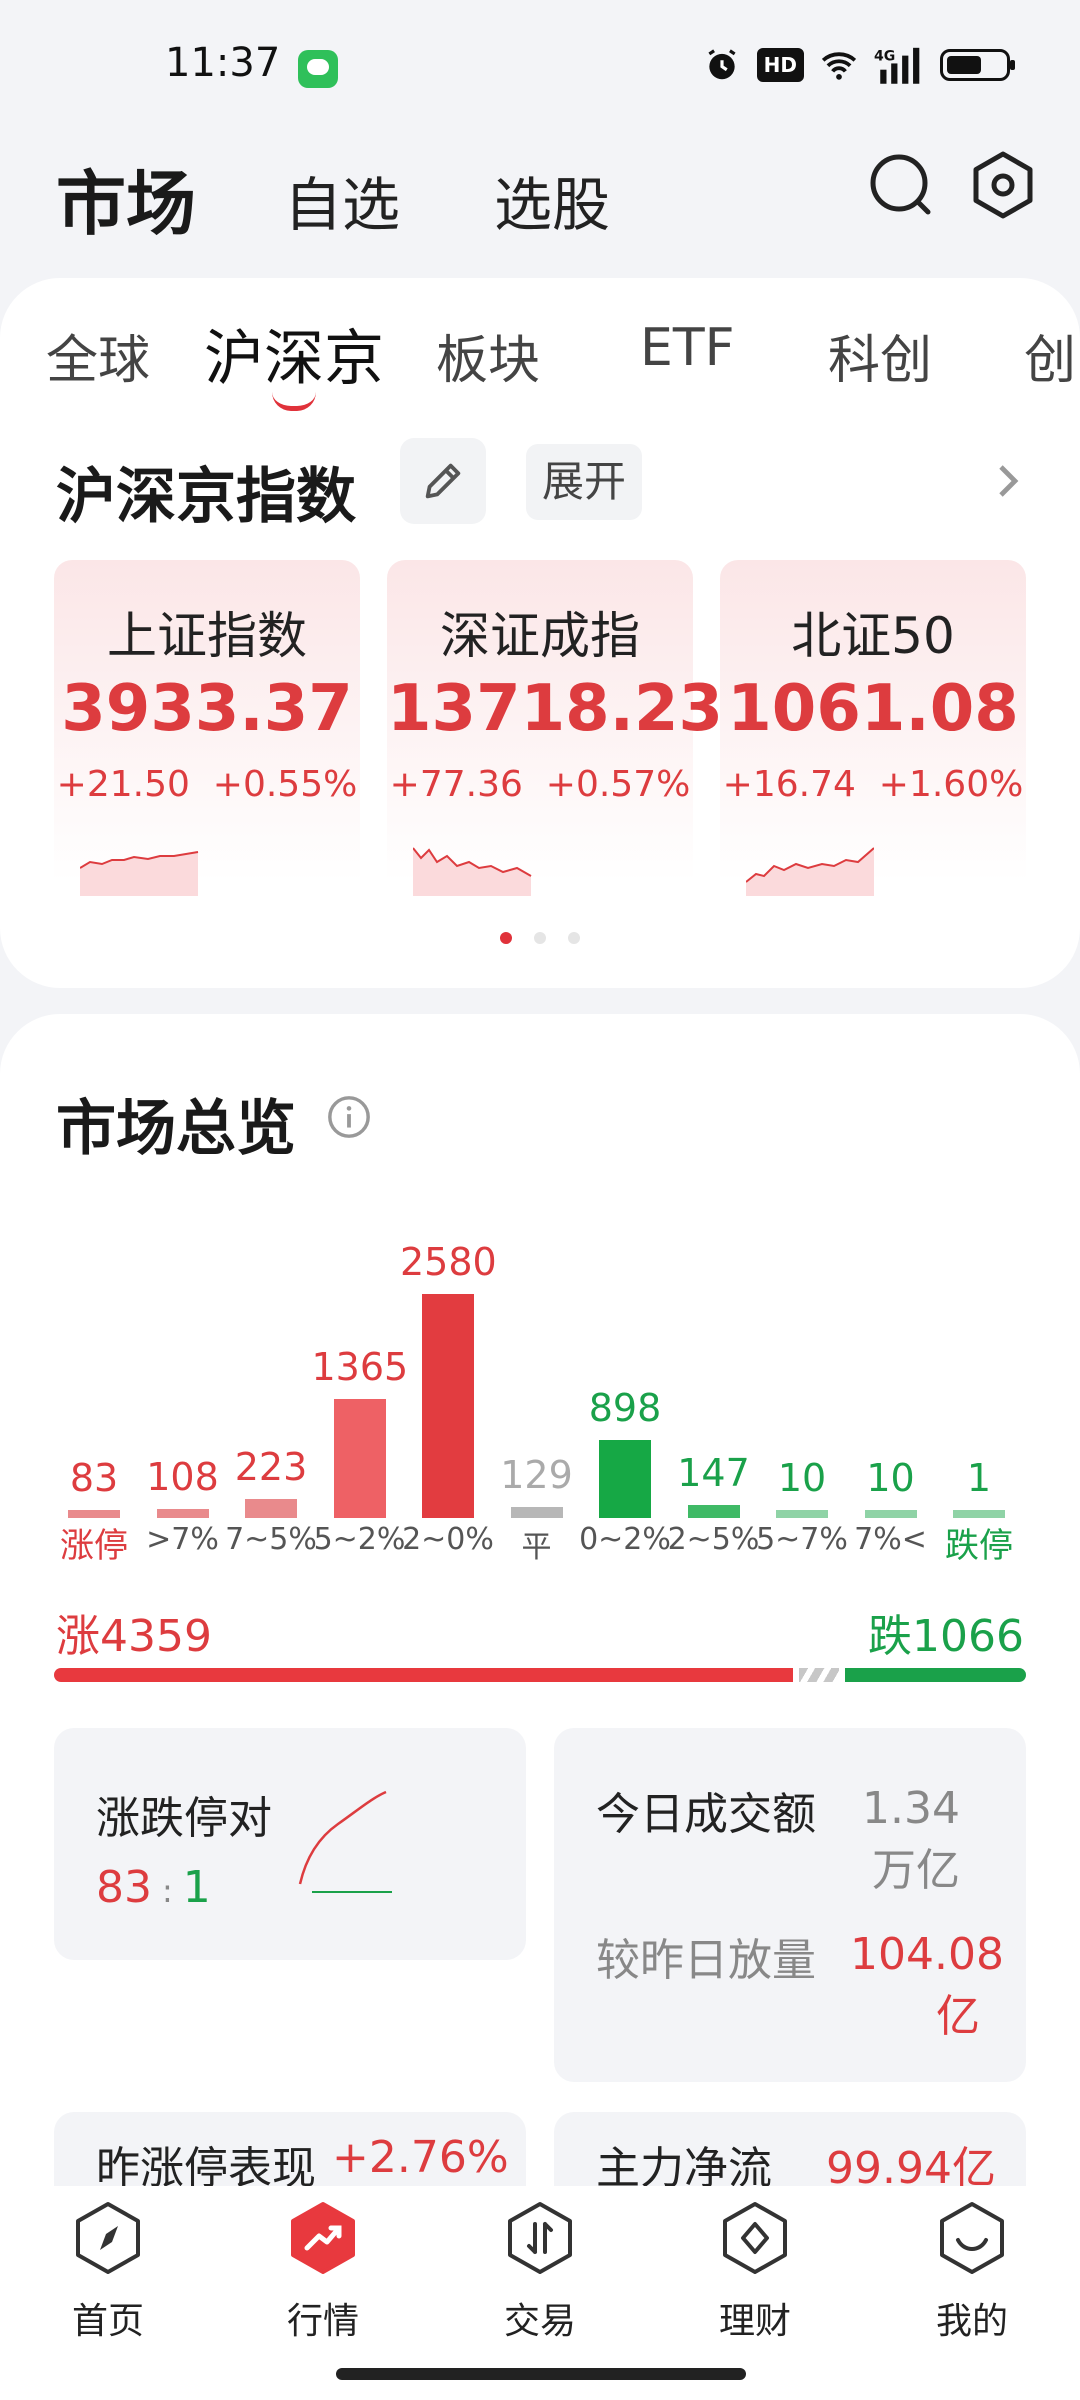 This screenshot has width=1080, height=2400. What do you see at coordinates (290, 1844) in the screenshot?
I see `limit-ratio-card: 涨跌停对 83:1` at bounding box center [290, 1844].